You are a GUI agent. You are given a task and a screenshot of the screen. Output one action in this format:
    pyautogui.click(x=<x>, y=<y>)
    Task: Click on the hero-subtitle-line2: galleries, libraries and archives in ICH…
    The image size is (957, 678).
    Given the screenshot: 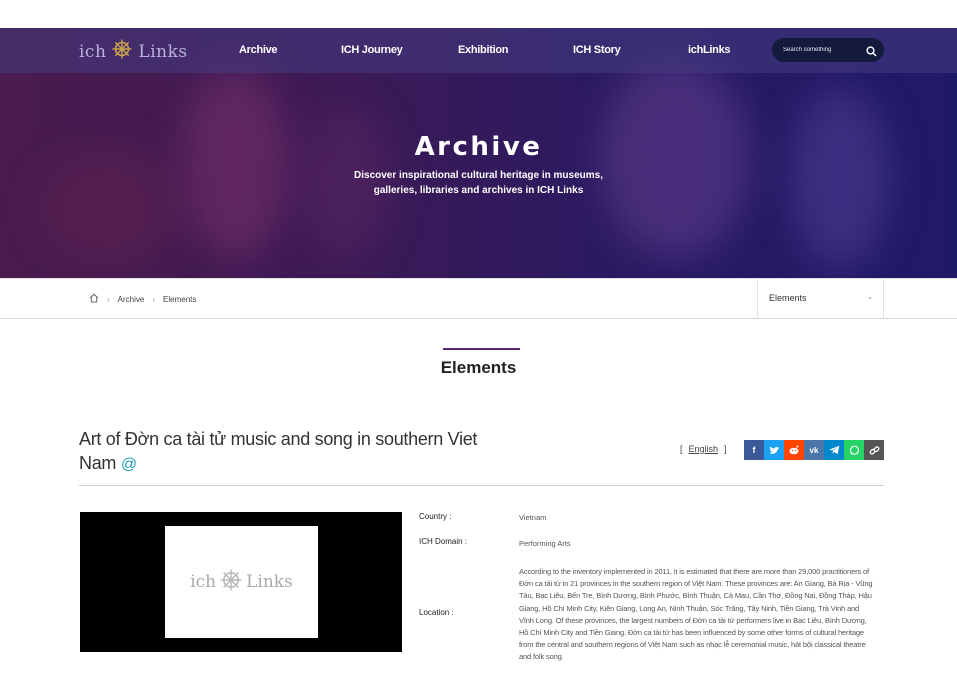 What is the action you would take?
    pyautogui.click(x=478, y=190)
    